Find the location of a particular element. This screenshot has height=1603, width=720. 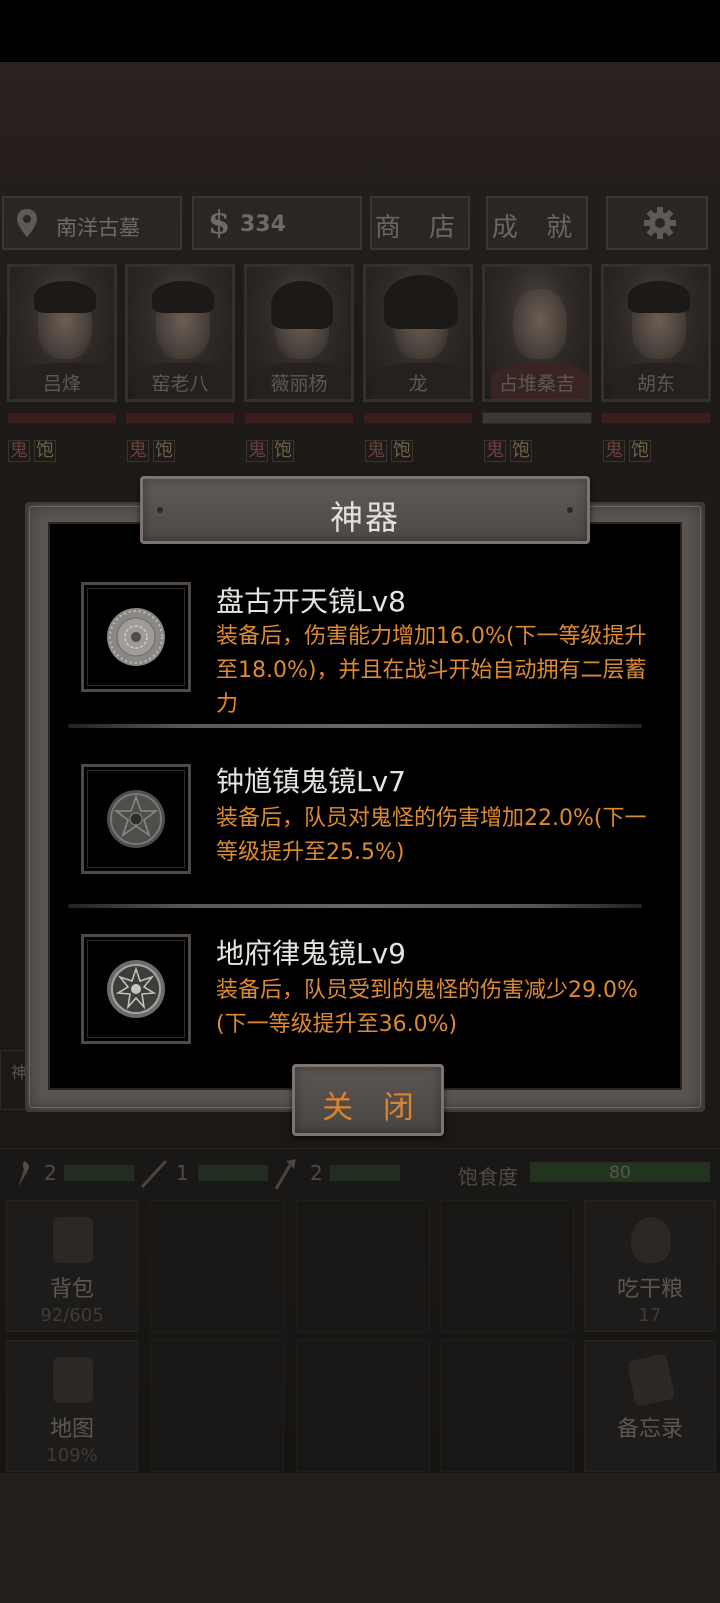

map-icon is located at coordinates (73, 1380).